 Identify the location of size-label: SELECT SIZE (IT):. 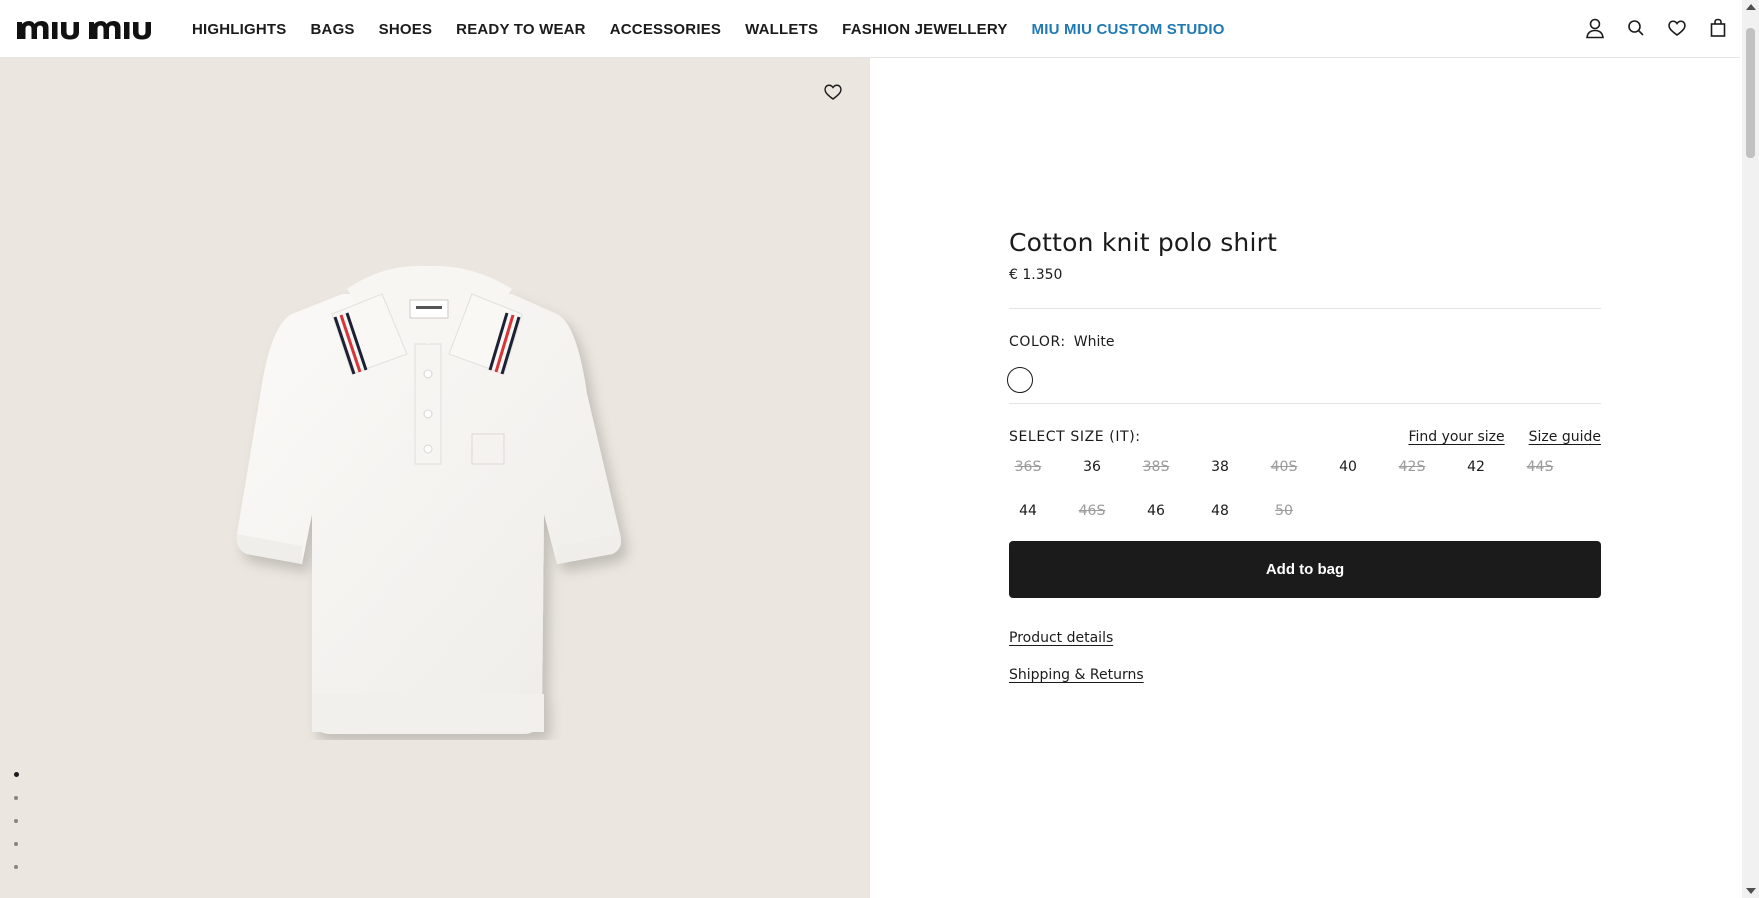
(1075, 437).